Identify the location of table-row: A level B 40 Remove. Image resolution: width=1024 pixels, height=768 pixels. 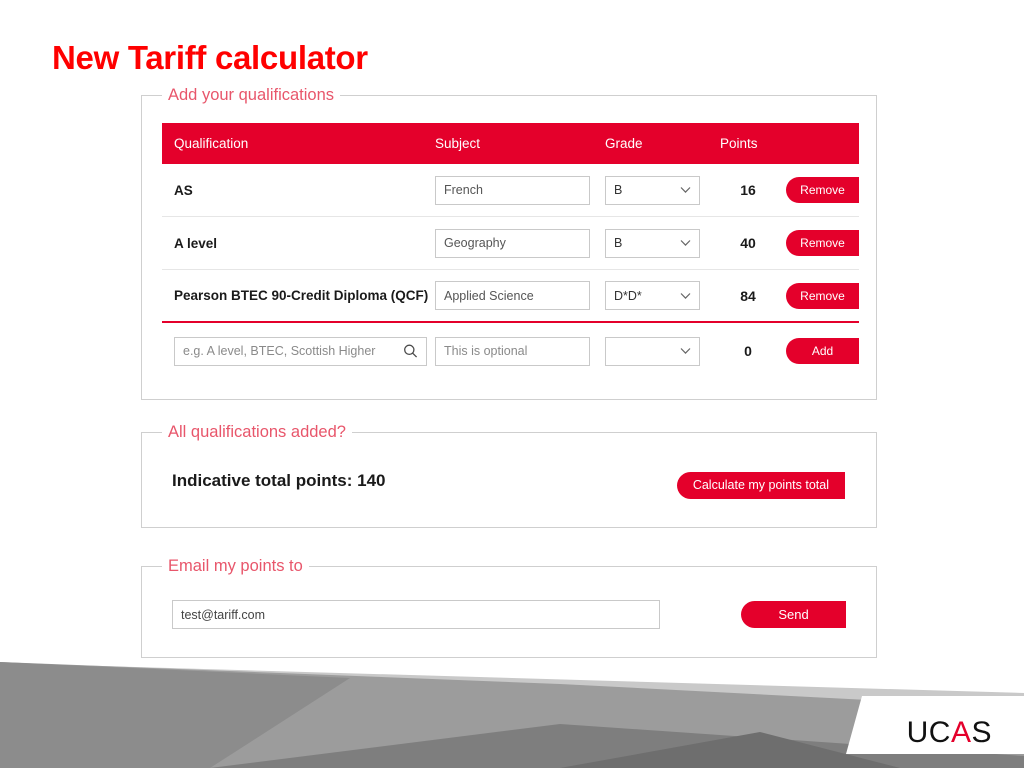
(510, 243).